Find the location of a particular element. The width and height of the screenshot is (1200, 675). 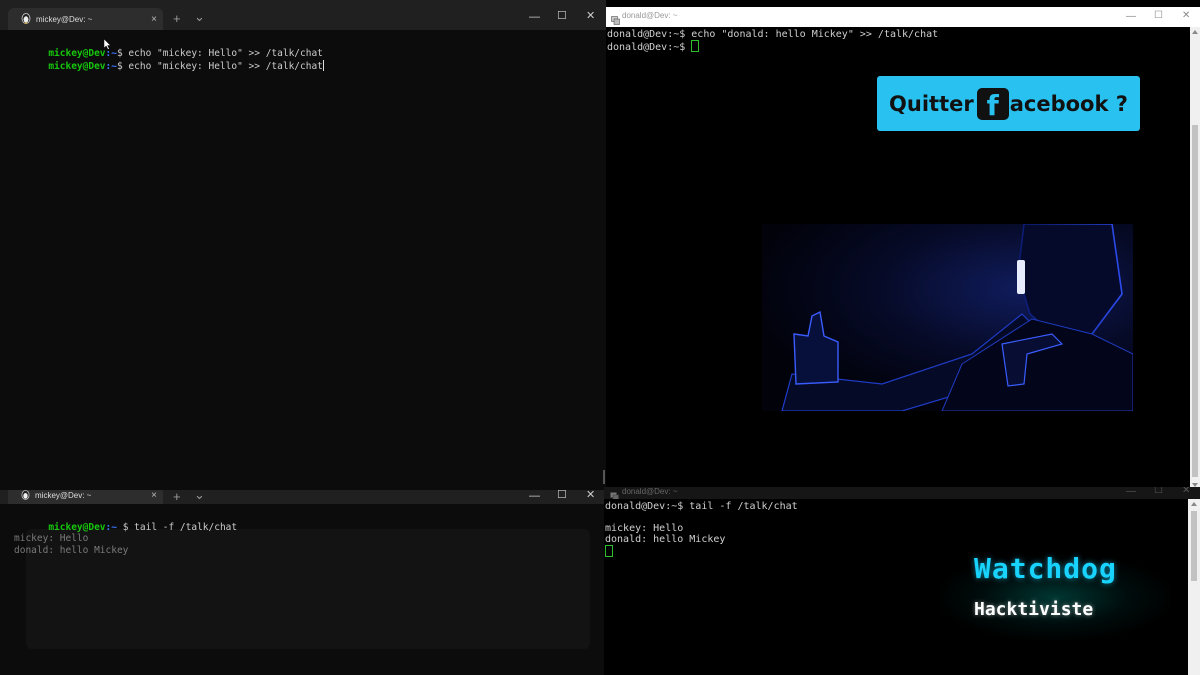

hacktiviste-subtitle: Hacktiviste is located at coordinates (1034, 609).